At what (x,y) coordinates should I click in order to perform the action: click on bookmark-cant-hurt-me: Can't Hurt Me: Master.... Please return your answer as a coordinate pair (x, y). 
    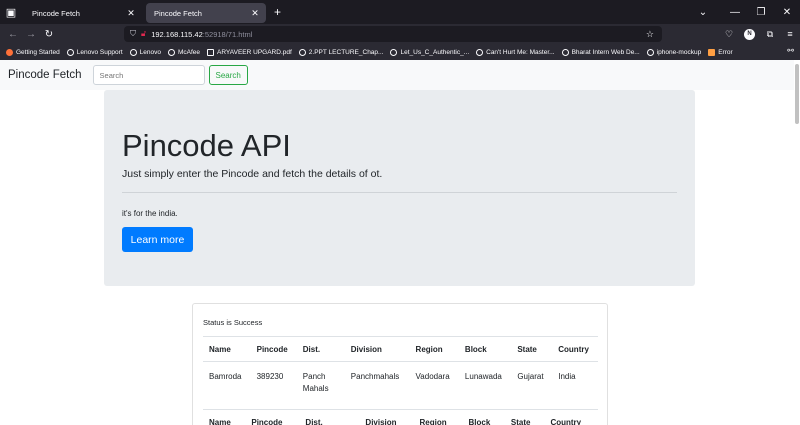
    Looking at the image, I should click on (515, 52).